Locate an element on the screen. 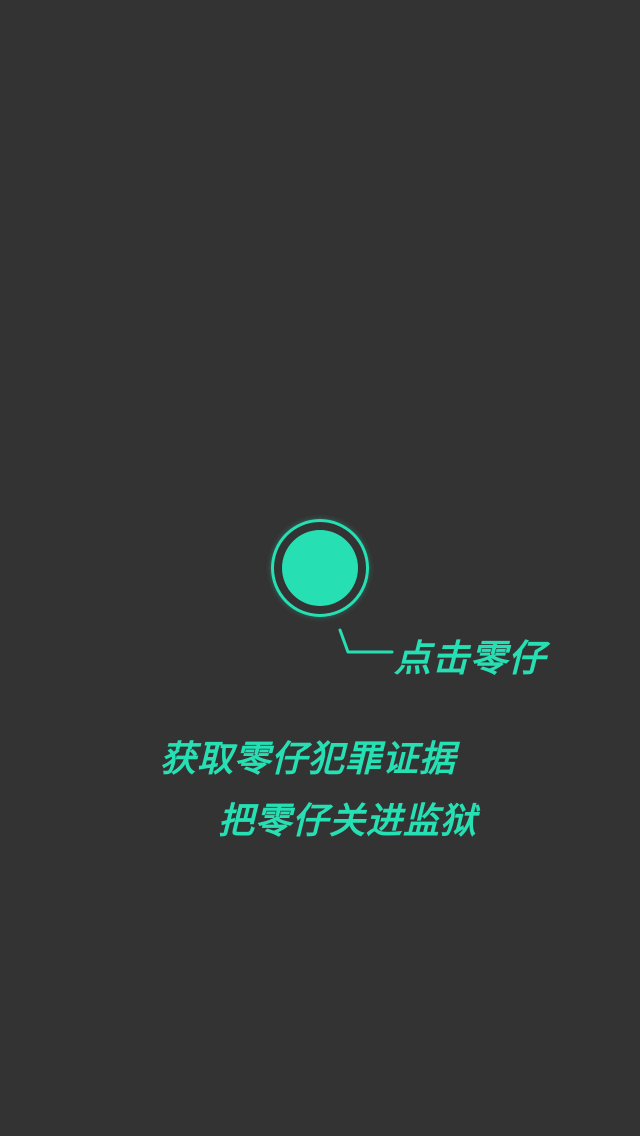  tap-hint-label: 点击零仔 is located at coordinates (470, 658).